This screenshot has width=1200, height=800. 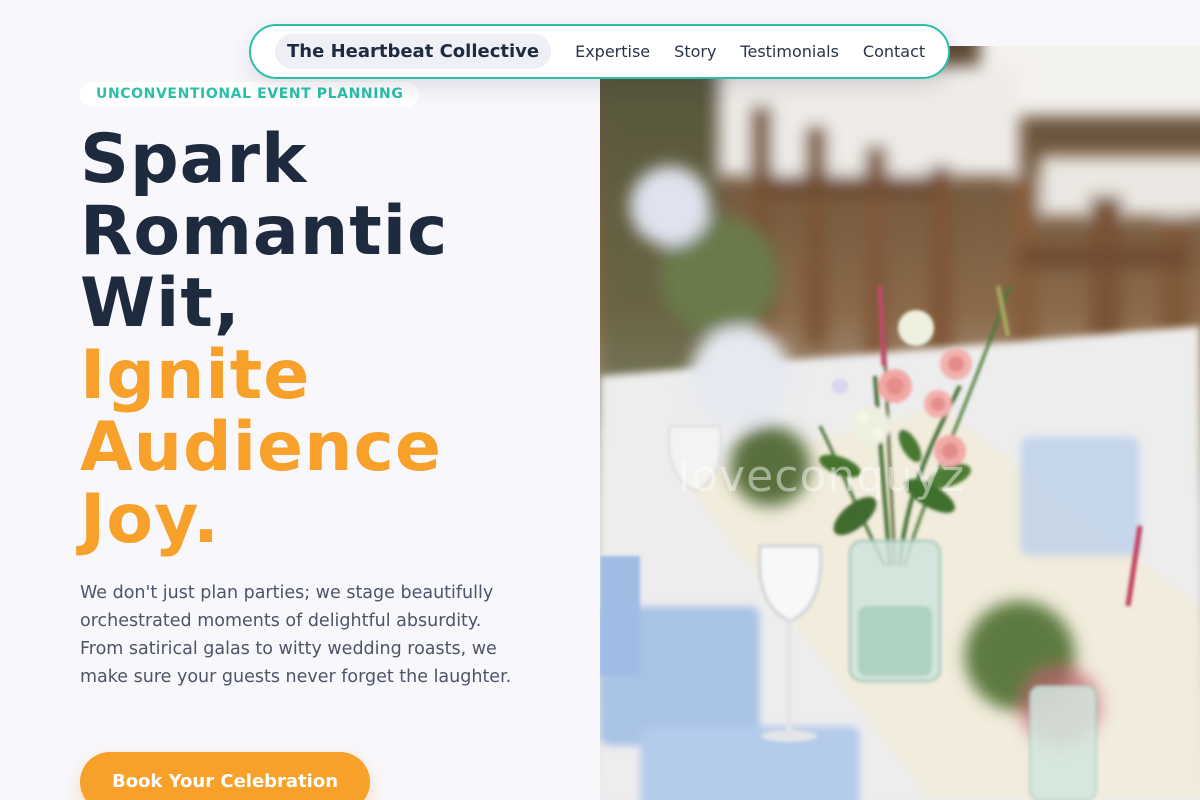 I want to click on brand-logo: The Heartbeat Collective, so click(x=413, y=51).